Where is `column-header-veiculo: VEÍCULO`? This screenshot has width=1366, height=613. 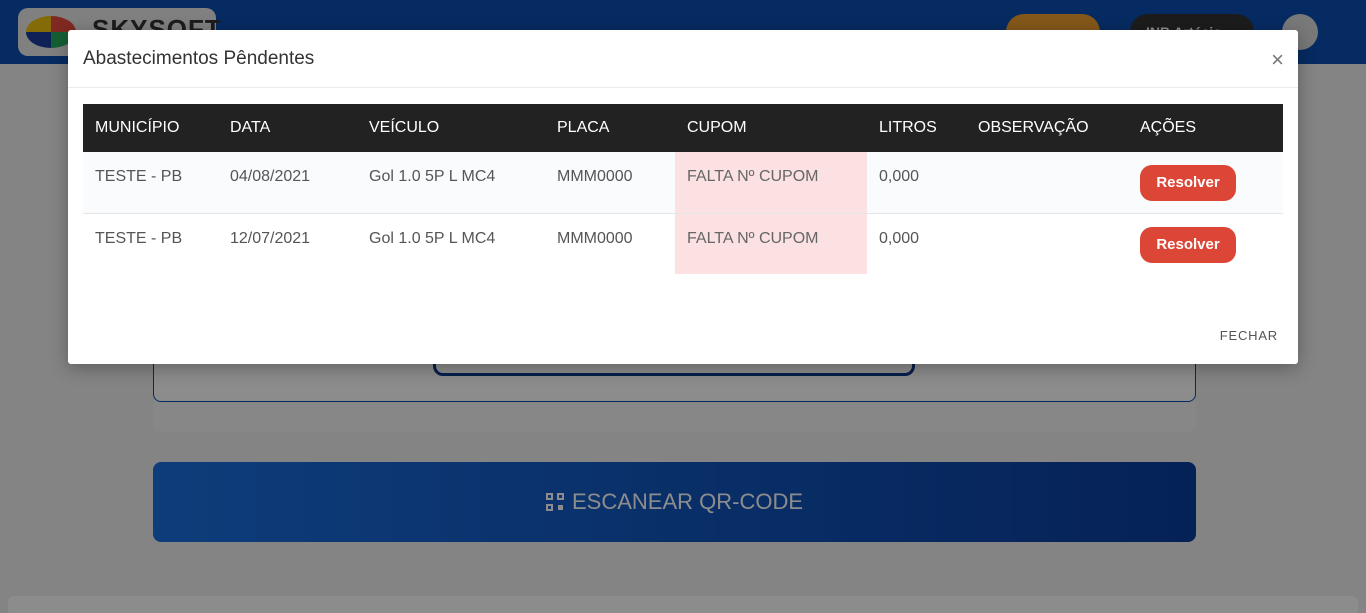 column-header-veiculo: VEÍCULO is located at coordinates (404, 127).